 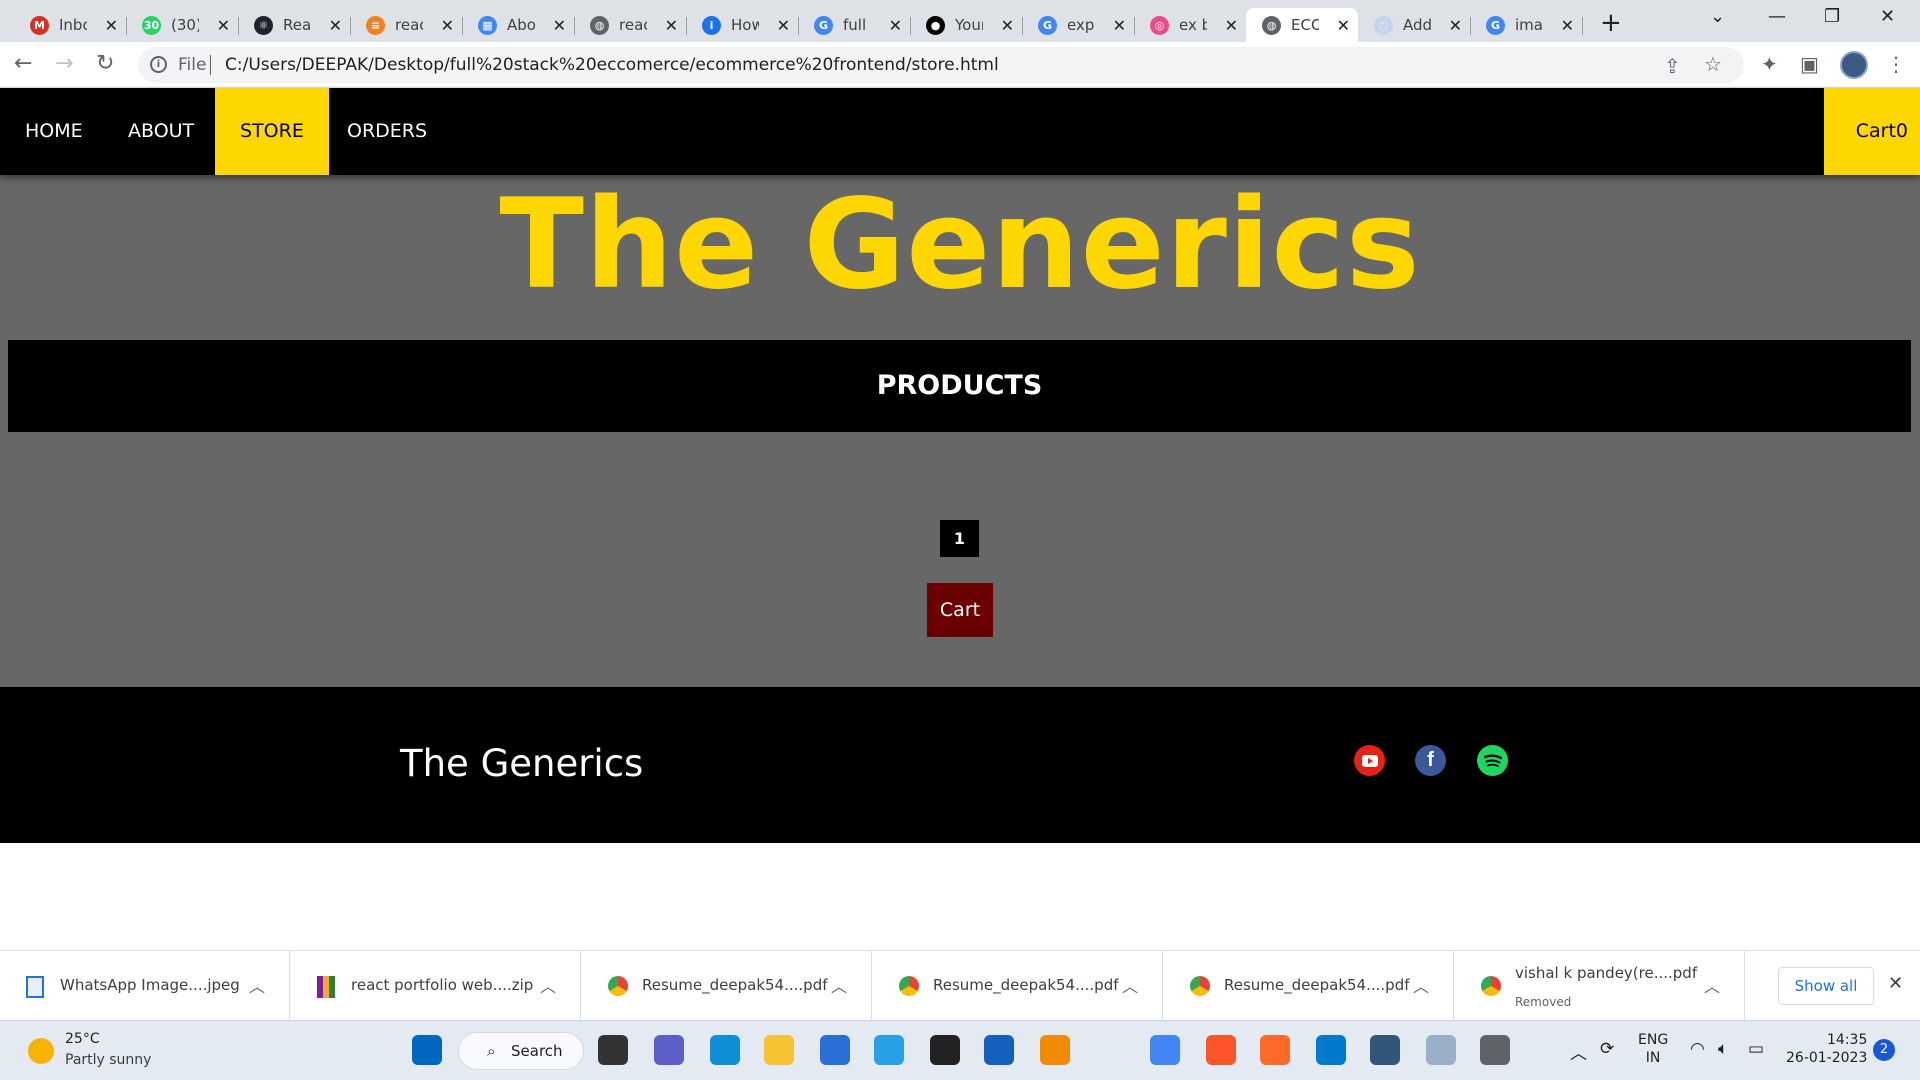 What do you see at coordinates (1895, 983) in the screenshot?
I see `close-downloads-icon: ✕` at bounding box center [1895, 983].